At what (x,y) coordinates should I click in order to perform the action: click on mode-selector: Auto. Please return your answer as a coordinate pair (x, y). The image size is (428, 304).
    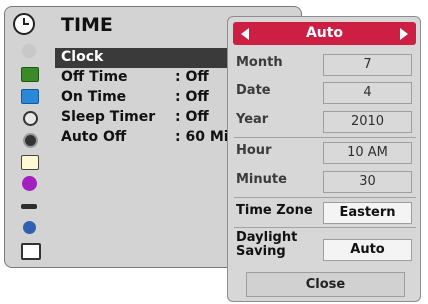
    Looking at the image, I should click on (324, 33).